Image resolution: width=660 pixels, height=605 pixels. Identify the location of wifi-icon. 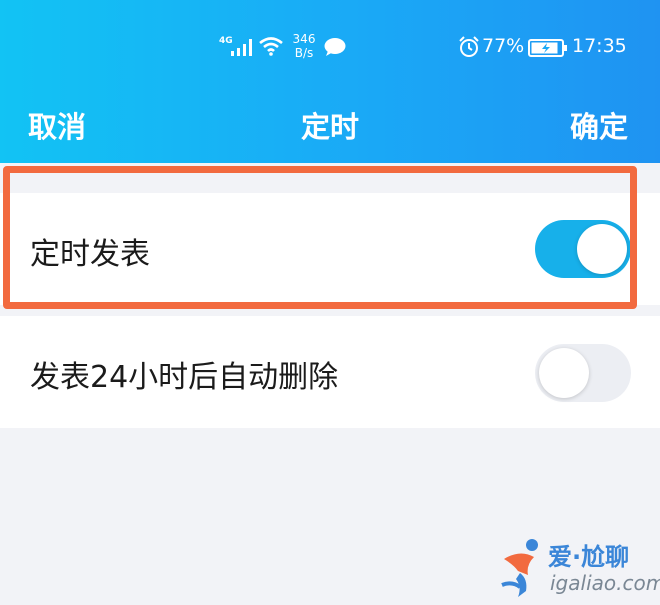
(271, 46).